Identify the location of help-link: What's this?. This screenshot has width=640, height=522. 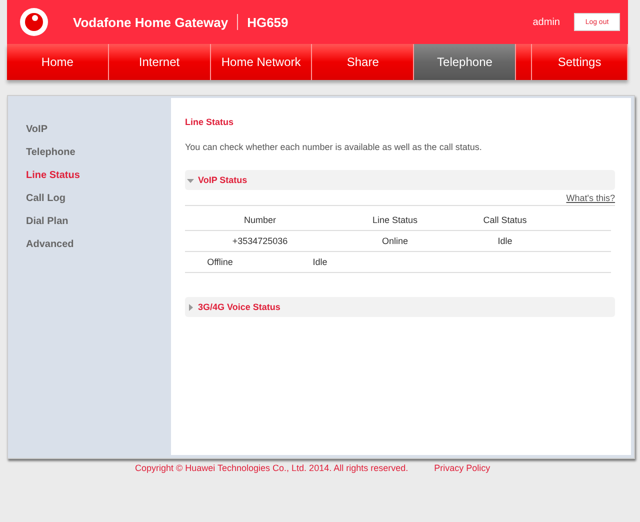
(400, 199).